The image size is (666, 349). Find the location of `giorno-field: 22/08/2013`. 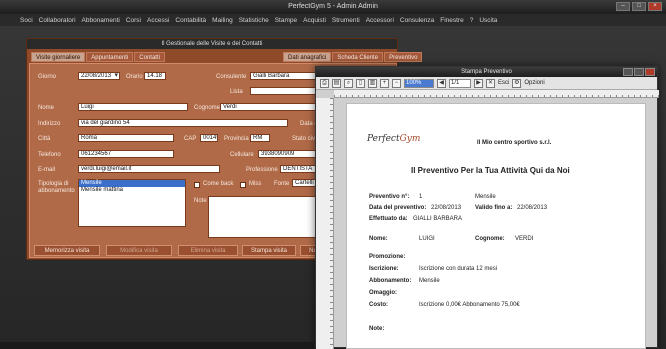

giorno-field: 22/08/2013 is located at coordinates (99, 76).